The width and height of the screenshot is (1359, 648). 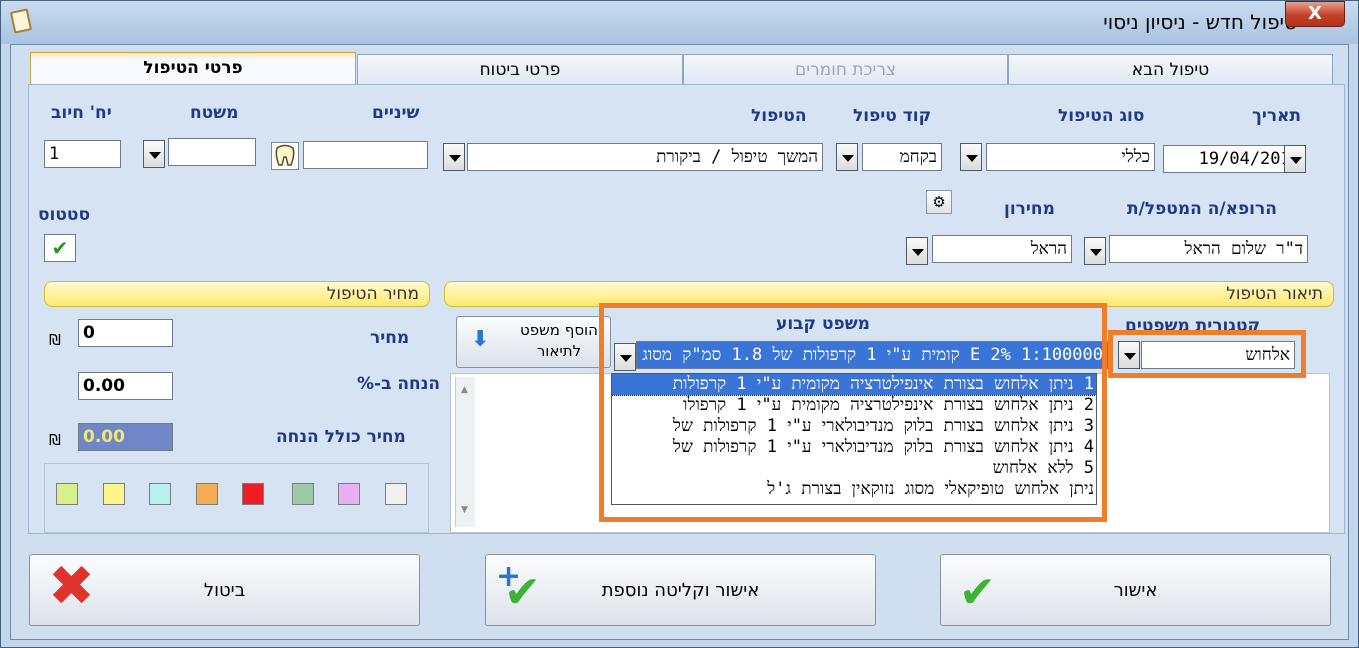 What do you see at coordinates (1207, 354) in the screenshot?
I see `highlight-frame-category` at bounding box center [1207, 354].